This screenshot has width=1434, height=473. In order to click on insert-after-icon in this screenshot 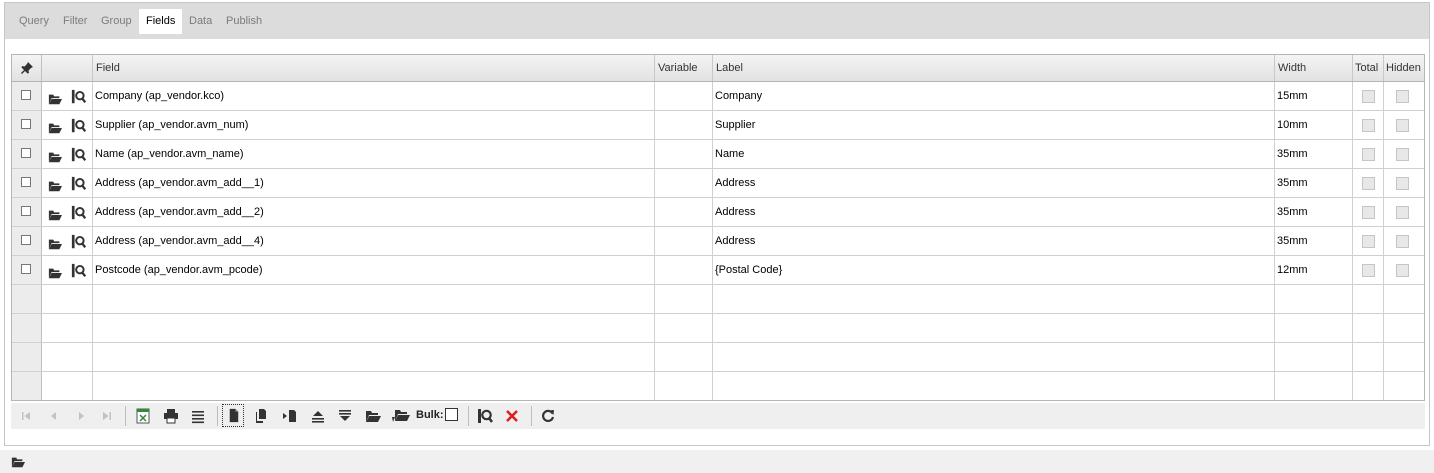, I will do `click(290, 416)`.